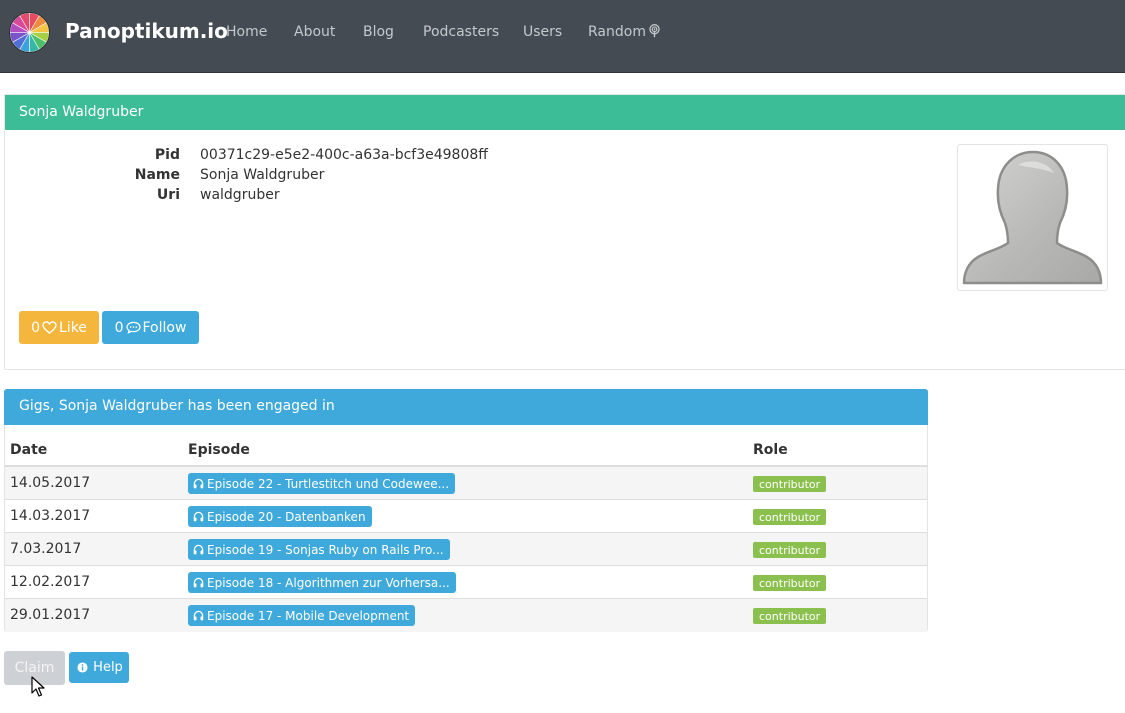 This screenshot has width=1125, height=713. I want to click on follow-button: 0 Follow, so click(150, 327).